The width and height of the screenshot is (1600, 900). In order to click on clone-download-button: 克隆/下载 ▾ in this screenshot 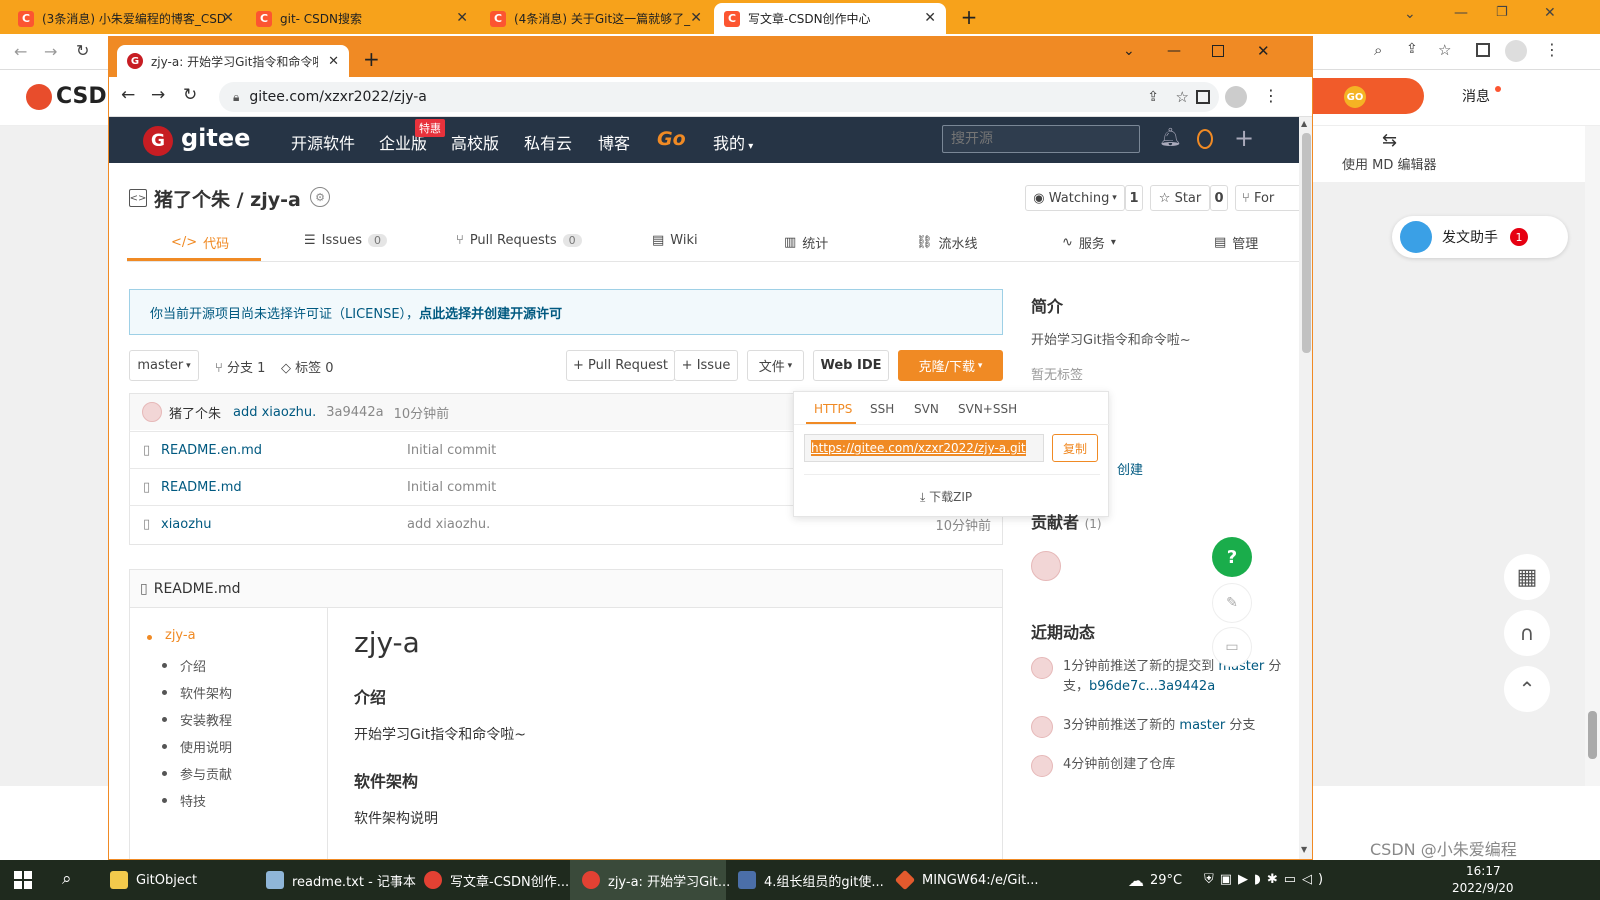, I will do `click(950, 365)`.